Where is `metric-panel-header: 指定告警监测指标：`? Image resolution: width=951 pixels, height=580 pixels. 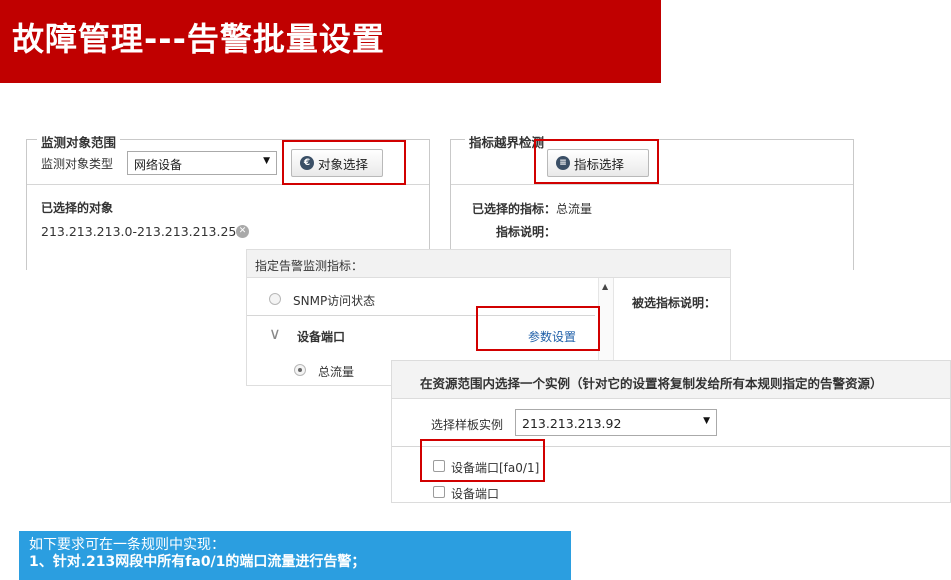 metric-panel-header: 指定告警监测指标： is located at coordinates (488, 264).